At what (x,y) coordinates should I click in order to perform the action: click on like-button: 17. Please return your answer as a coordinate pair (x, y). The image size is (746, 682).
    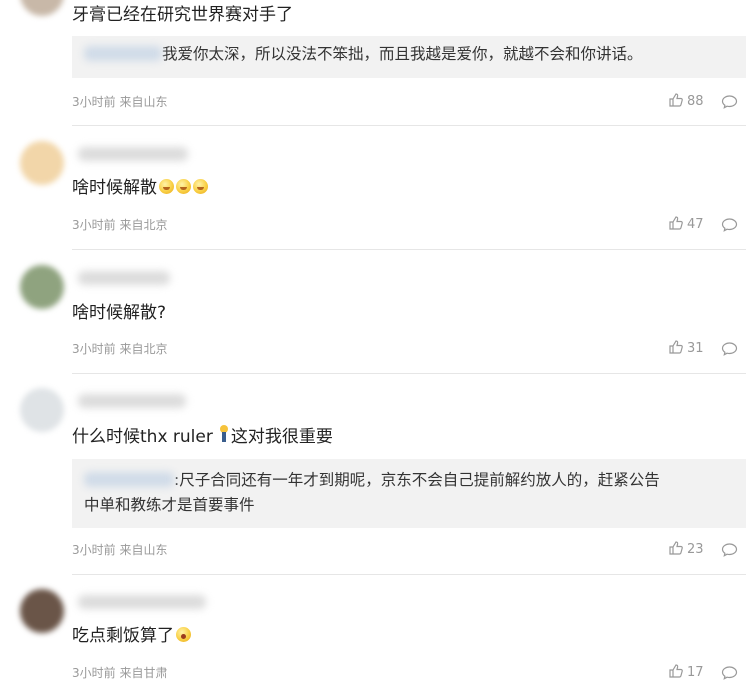
    Looking at the image, I should click on (686, 671).